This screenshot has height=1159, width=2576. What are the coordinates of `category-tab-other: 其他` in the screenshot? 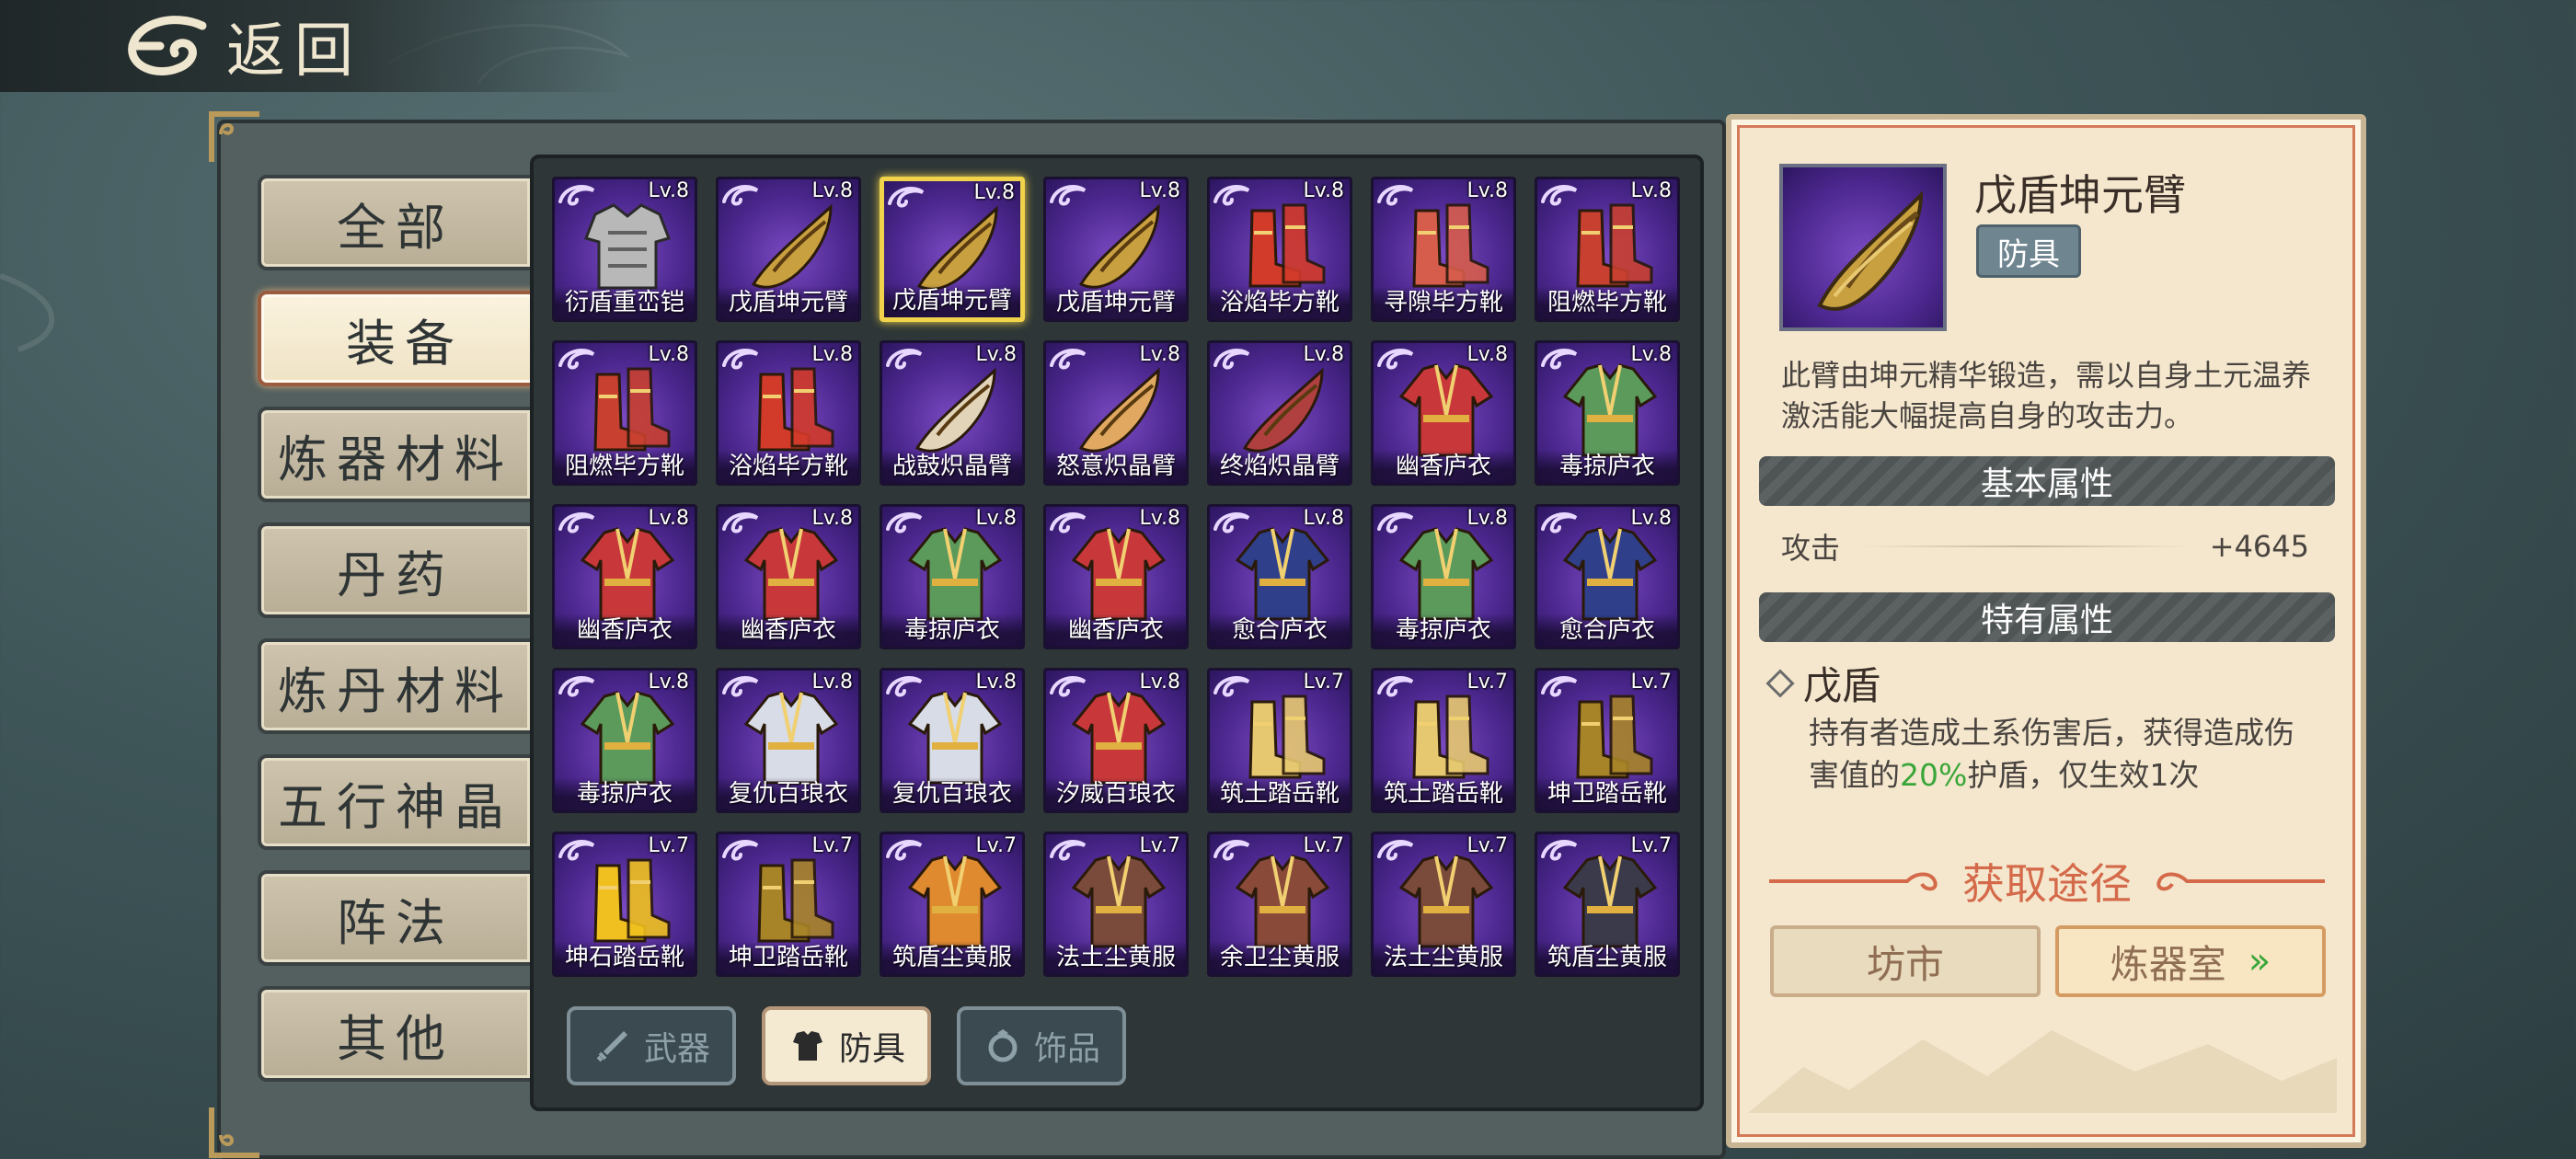 It's located at (396, 1034).